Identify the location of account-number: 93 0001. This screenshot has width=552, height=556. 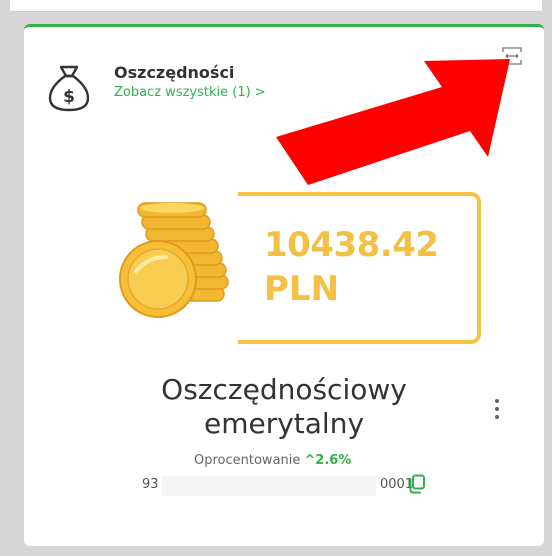
(287, 486).